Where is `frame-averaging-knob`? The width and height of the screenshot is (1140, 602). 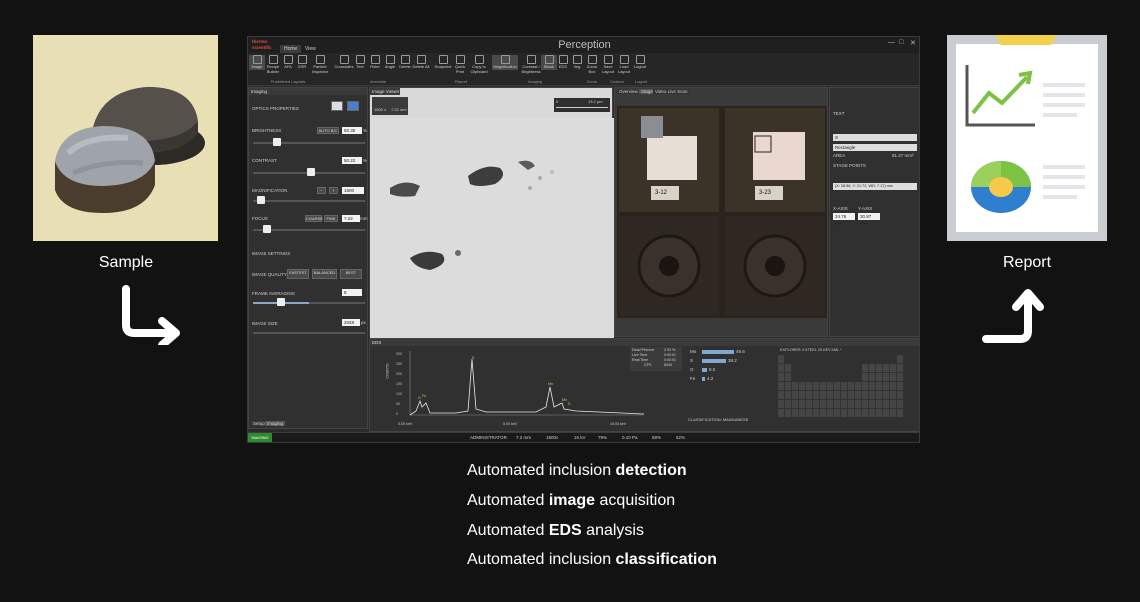 frame-averaging-knob is located at coordinates (281, 302).